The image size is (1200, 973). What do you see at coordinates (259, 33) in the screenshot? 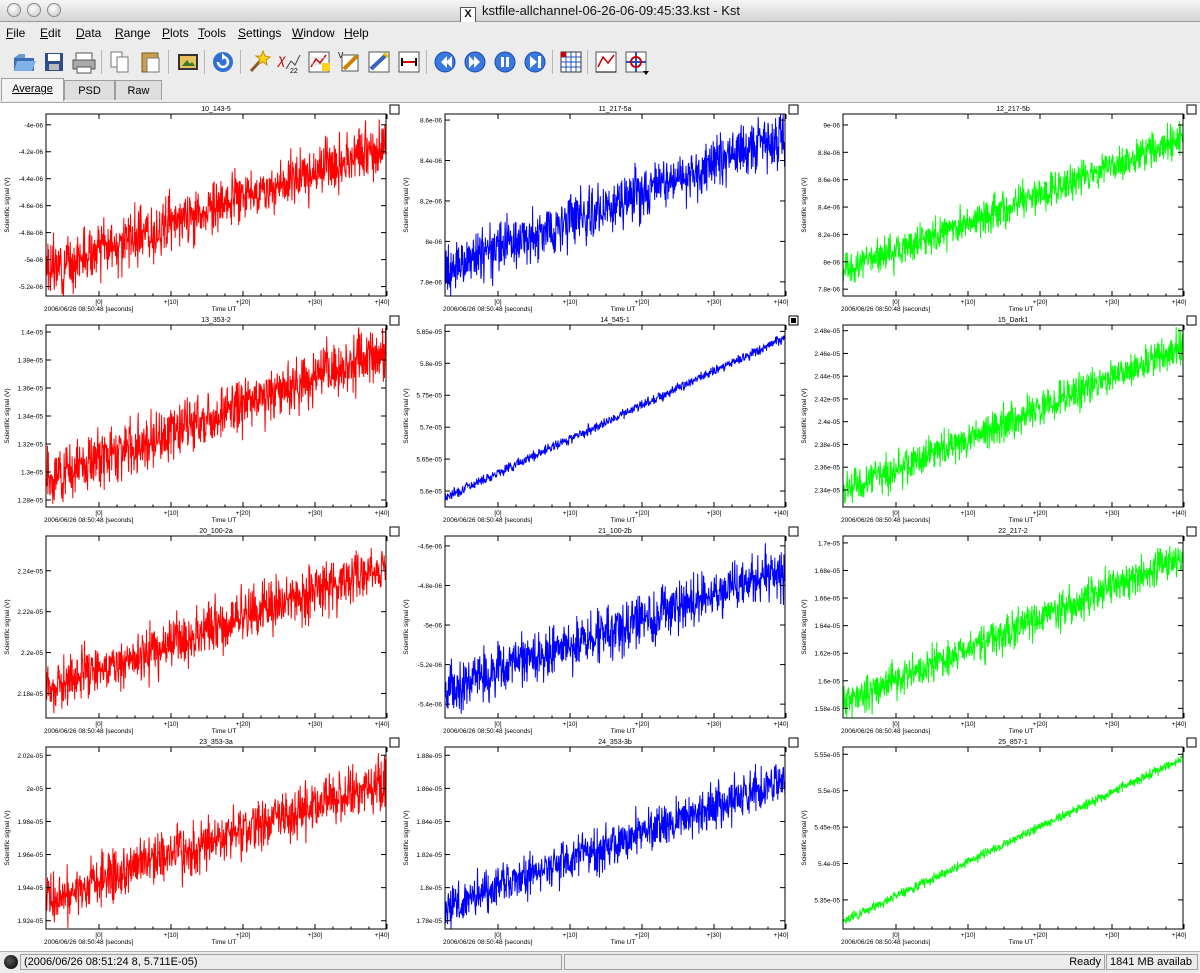
I see `menu-settings: Settings` at bounding box center [259, 33].